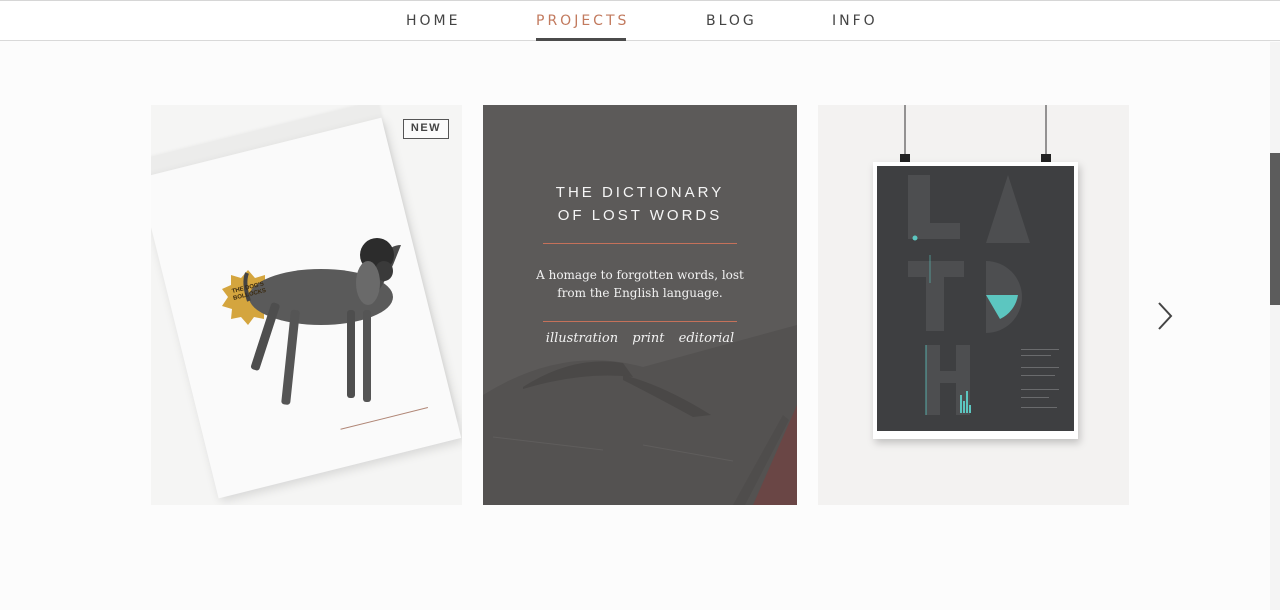 The image size is (1280, 610). What do you see at coordinates (640, 21) in the screenshot?
I see `main-navigation: HOME PROJECTS BLOG INFO` at bounding box center [640, 21].